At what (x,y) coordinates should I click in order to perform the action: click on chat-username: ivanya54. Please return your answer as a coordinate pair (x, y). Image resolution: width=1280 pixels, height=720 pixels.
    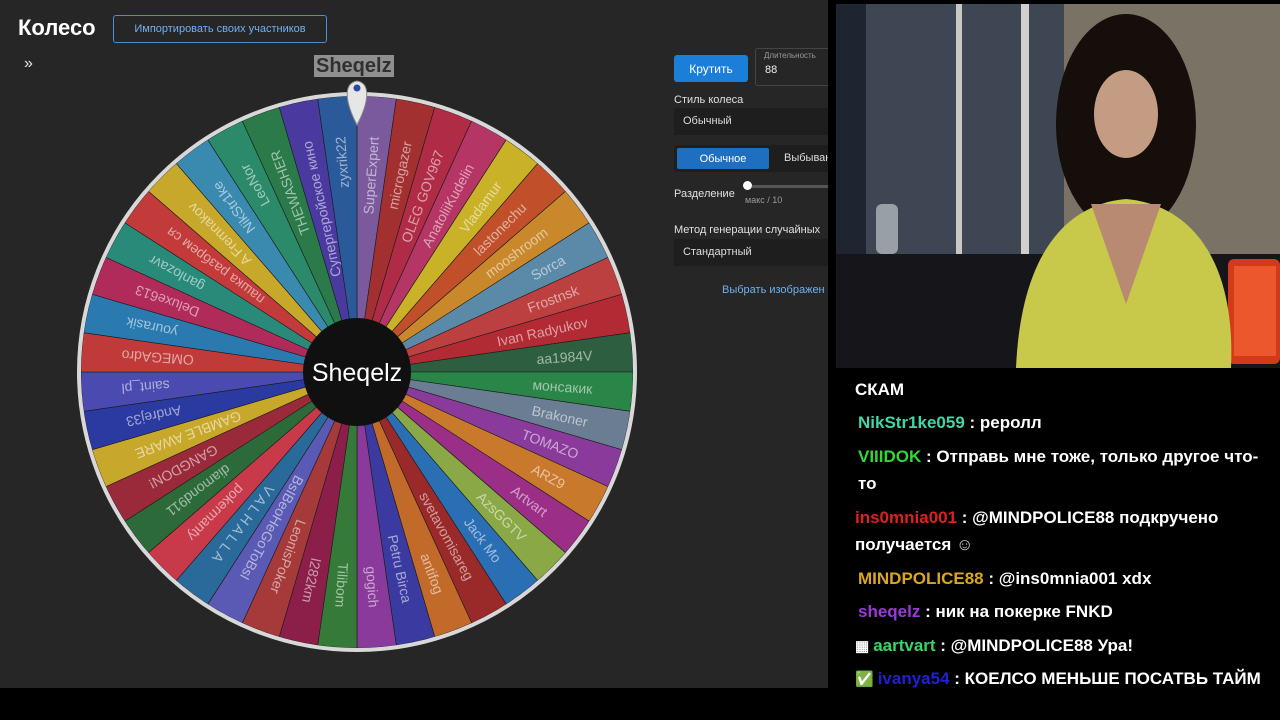
    Looking at the image, I should click on (914, 678).